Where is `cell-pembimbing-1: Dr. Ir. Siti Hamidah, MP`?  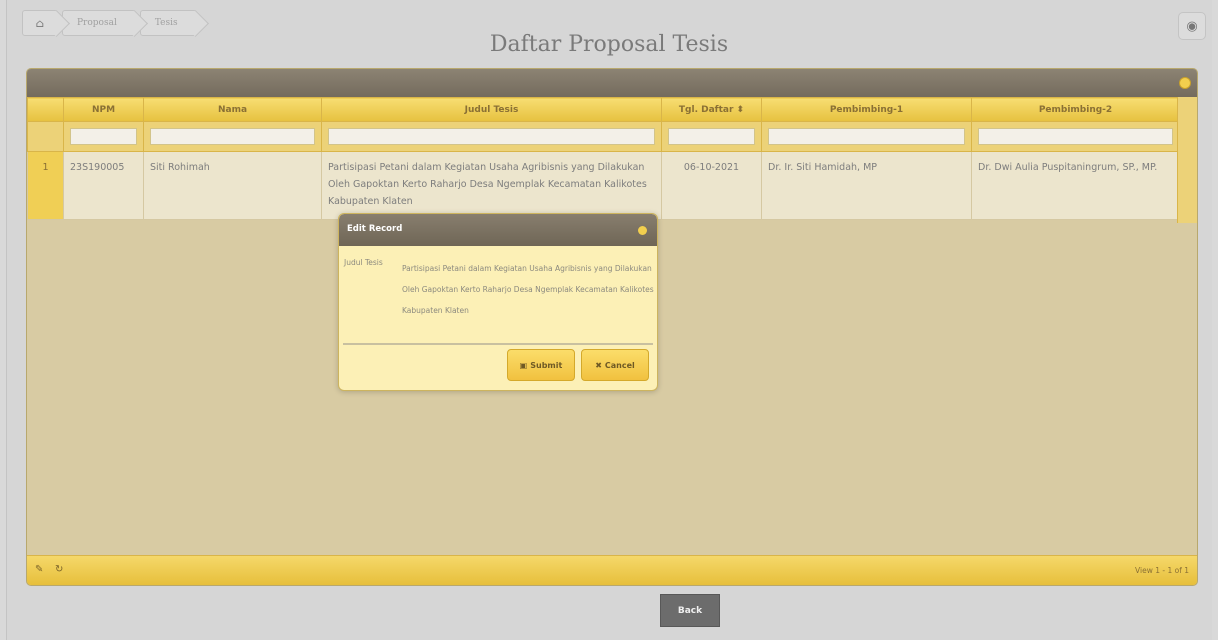
cell-pembimbing-1: Dr. Ir. Siti Hamidah, MP is located at coordinates (866, 185).